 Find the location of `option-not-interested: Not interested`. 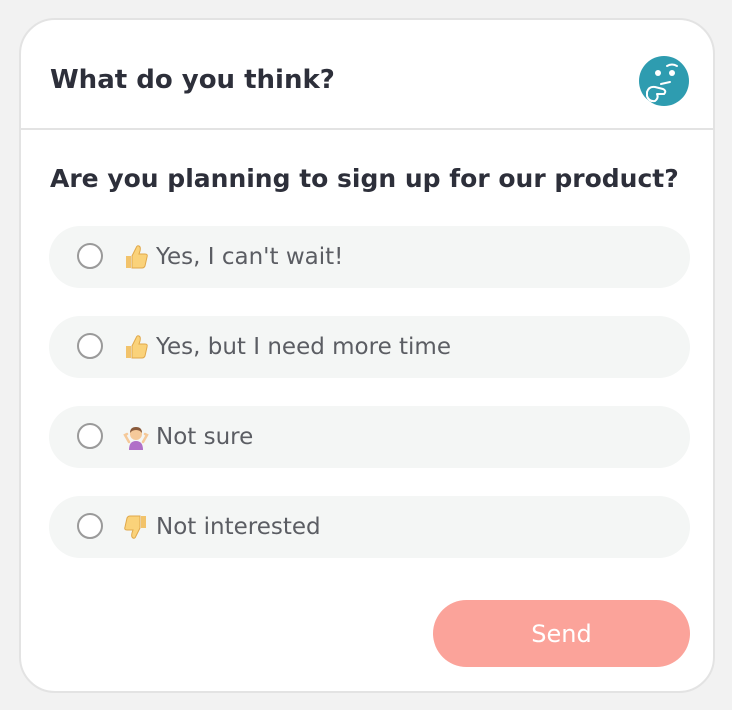

option-not-interested: Not interested is located at coordinates (369, 527).